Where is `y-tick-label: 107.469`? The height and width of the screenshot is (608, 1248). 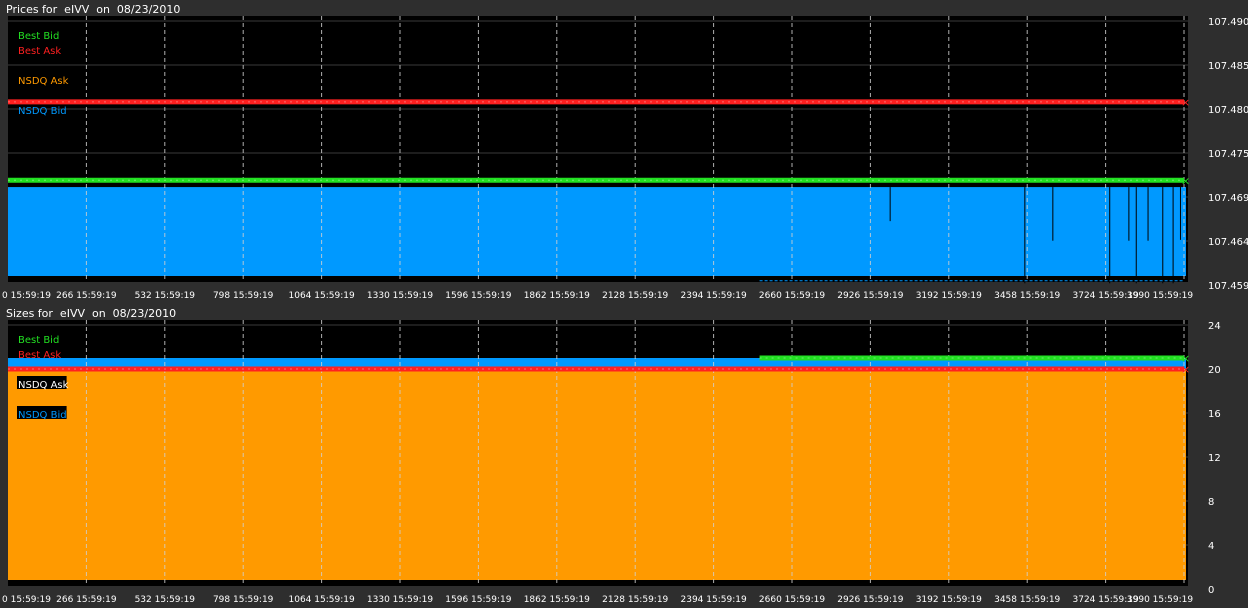
y-tick-label: 107.469 is located at coordinates (1228, 198).